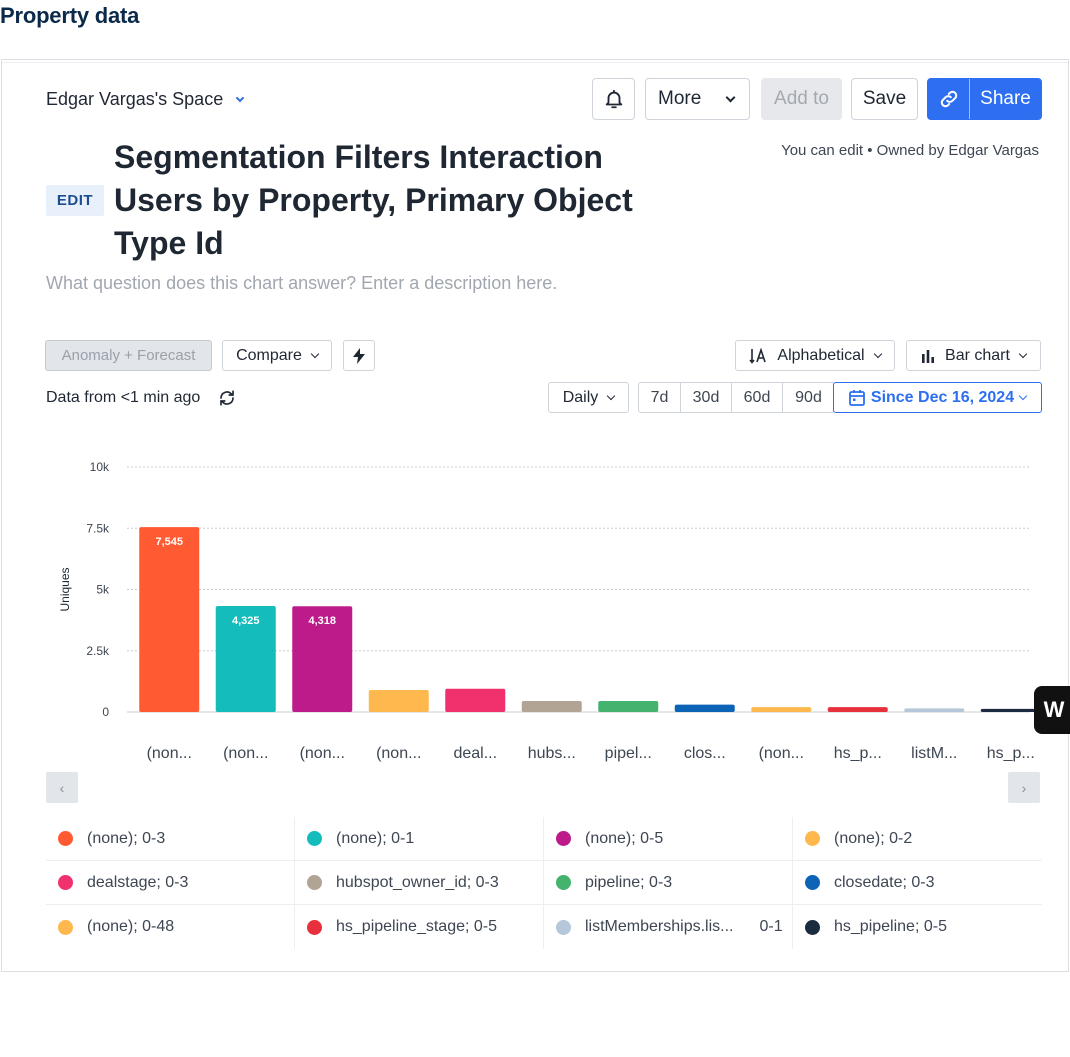 The image size is (1070, 1057). I want to click on legend-item: pipeline; 0-3, so click(668, 883).